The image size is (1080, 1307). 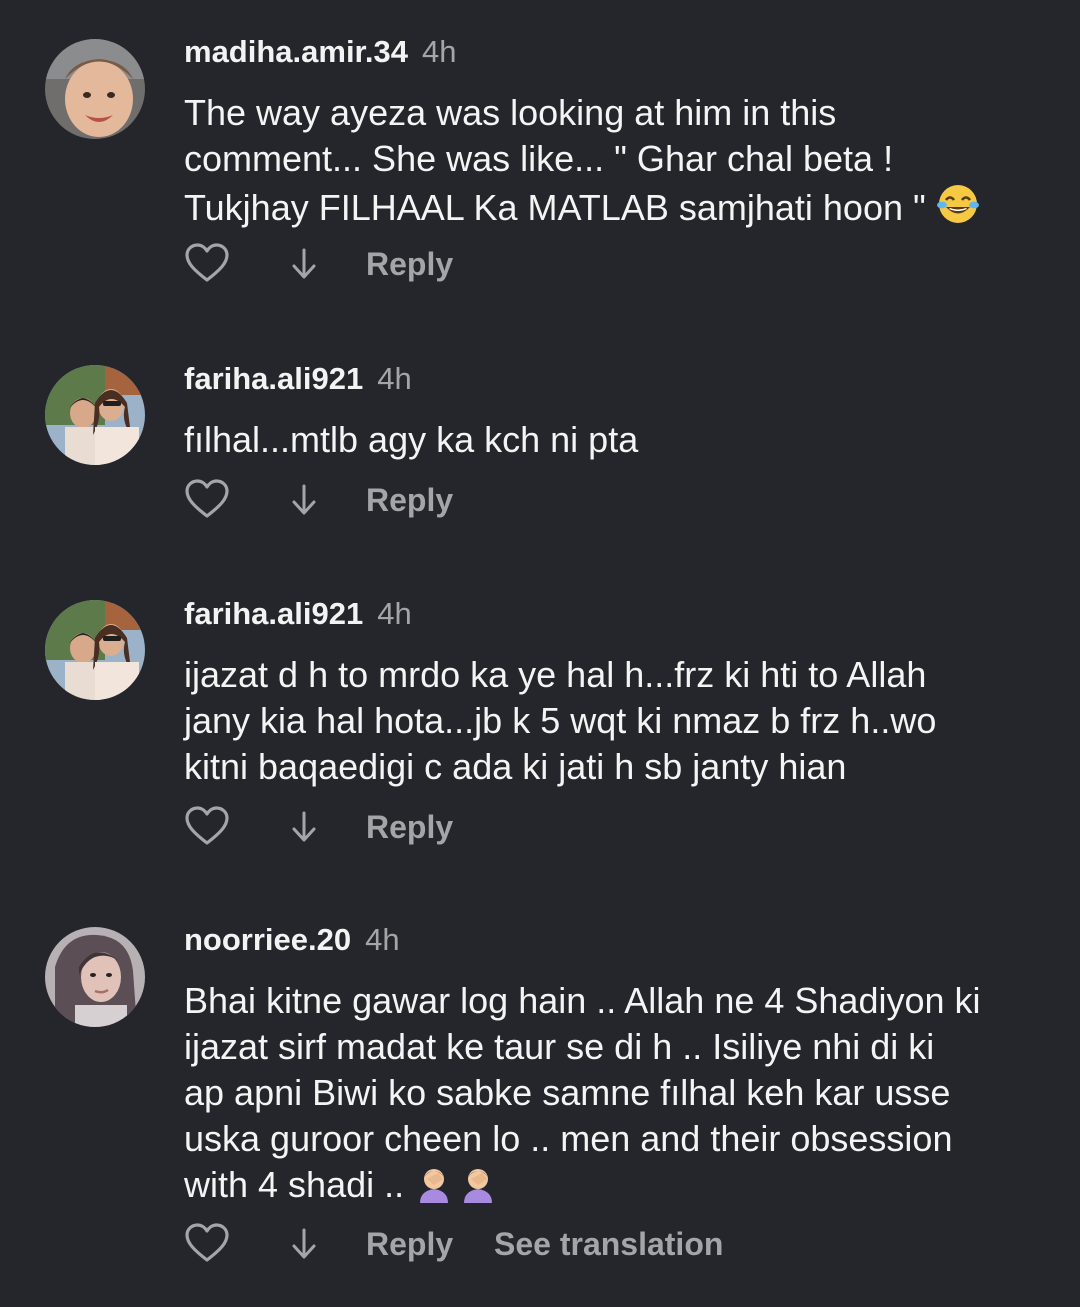 What do you see at coordinates (958, 209) in the screenshot?
I see `face-with-tears-of-joy-icon` at bounding box center [958, 209].